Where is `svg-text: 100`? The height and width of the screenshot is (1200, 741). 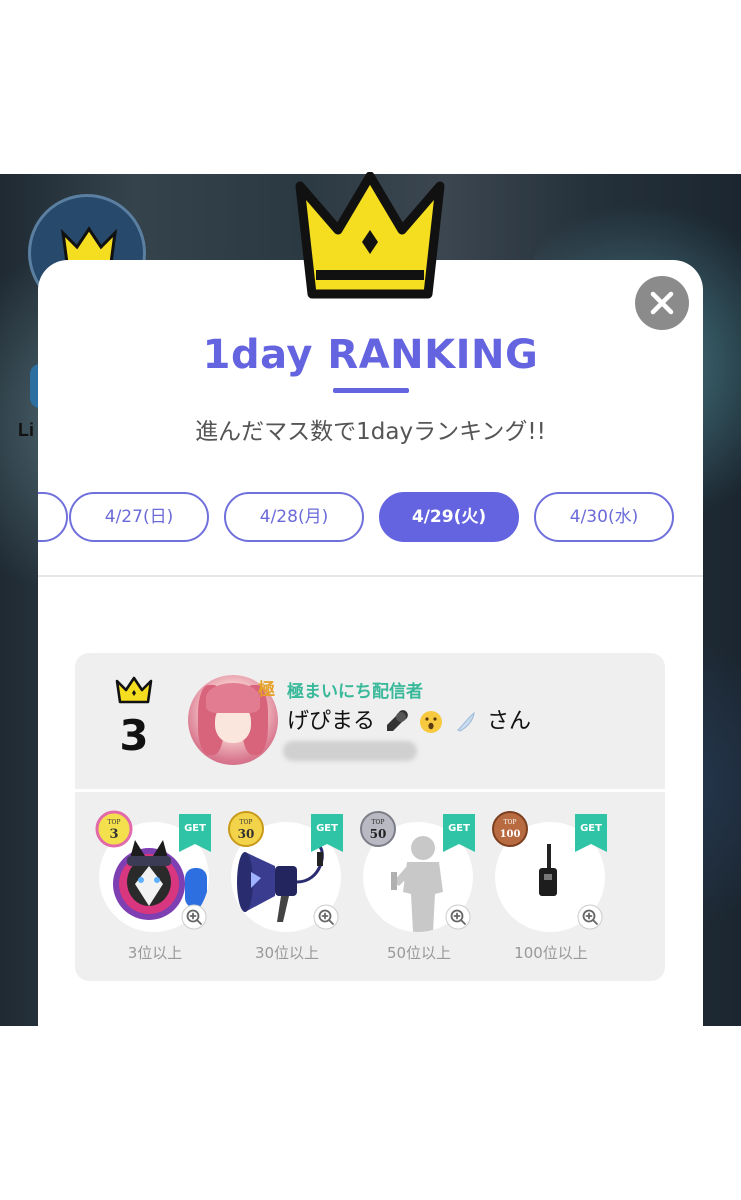
svg-text: 100 is located at coordinates (510, 834).